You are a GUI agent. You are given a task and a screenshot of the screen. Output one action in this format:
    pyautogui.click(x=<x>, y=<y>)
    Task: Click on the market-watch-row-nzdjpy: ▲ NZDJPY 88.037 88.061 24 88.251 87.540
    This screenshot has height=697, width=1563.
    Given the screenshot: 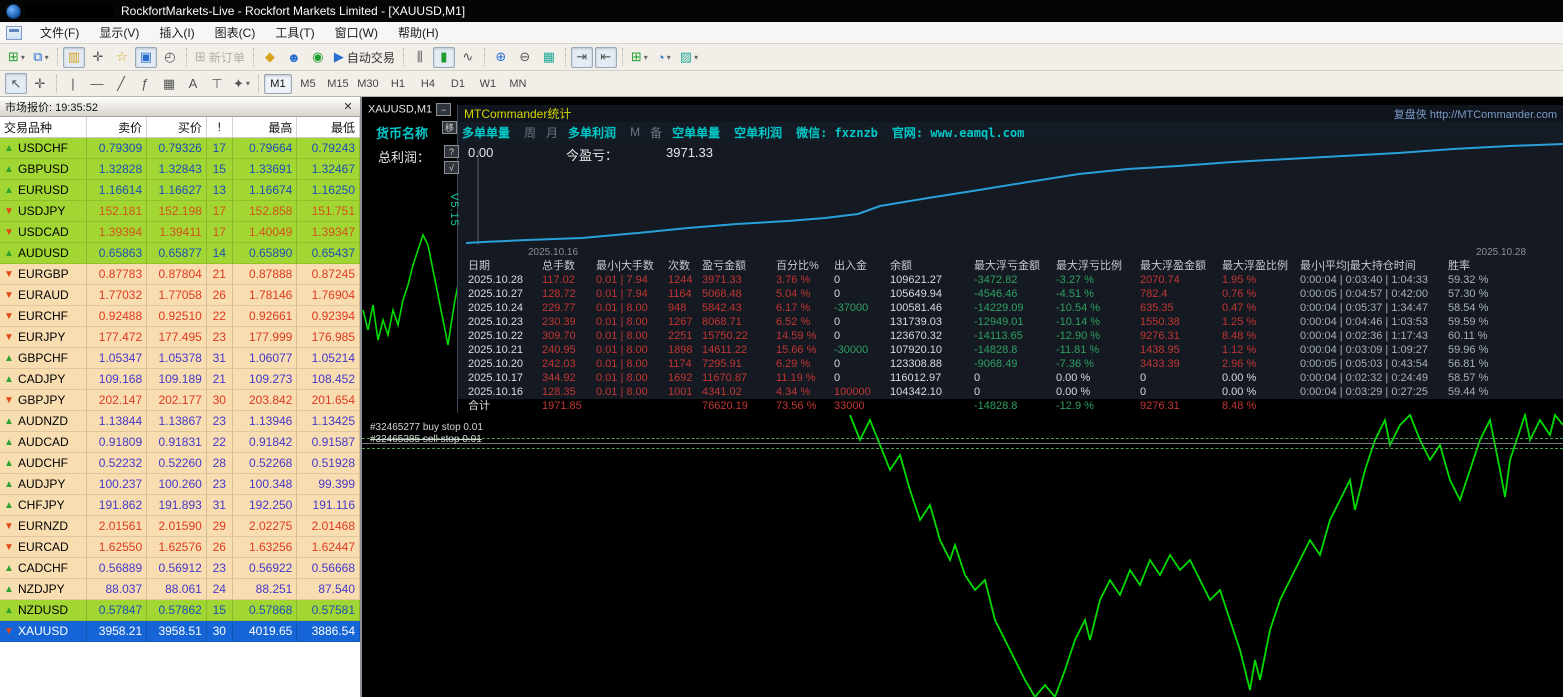 What is the action you would take?
    pyautogui.click(x=180, y=589)
    